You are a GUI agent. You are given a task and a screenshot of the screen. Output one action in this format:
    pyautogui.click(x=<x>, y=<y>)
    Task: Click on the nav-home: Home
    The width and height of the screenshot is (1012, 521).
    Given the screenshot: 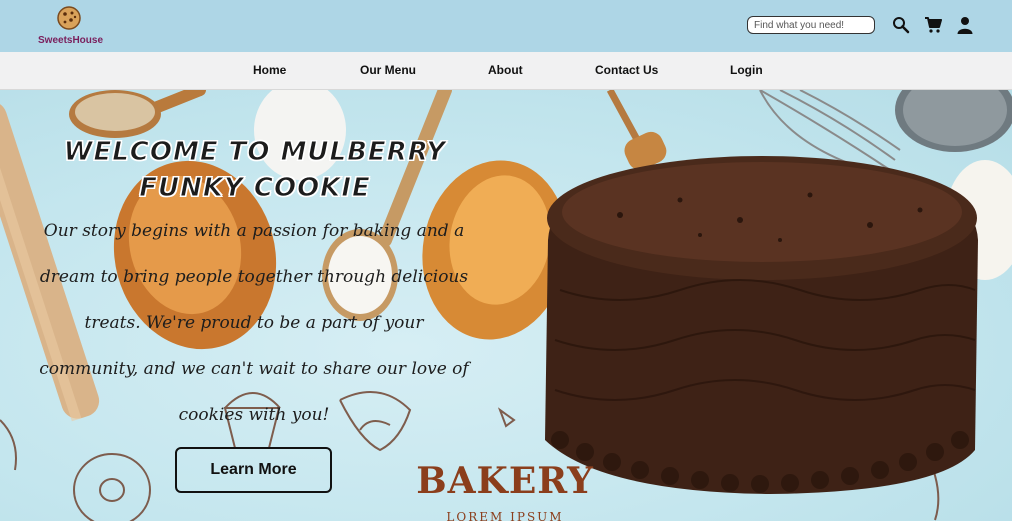 What is the action you would take?
    pyautogui.click(x=269, y=70)
    